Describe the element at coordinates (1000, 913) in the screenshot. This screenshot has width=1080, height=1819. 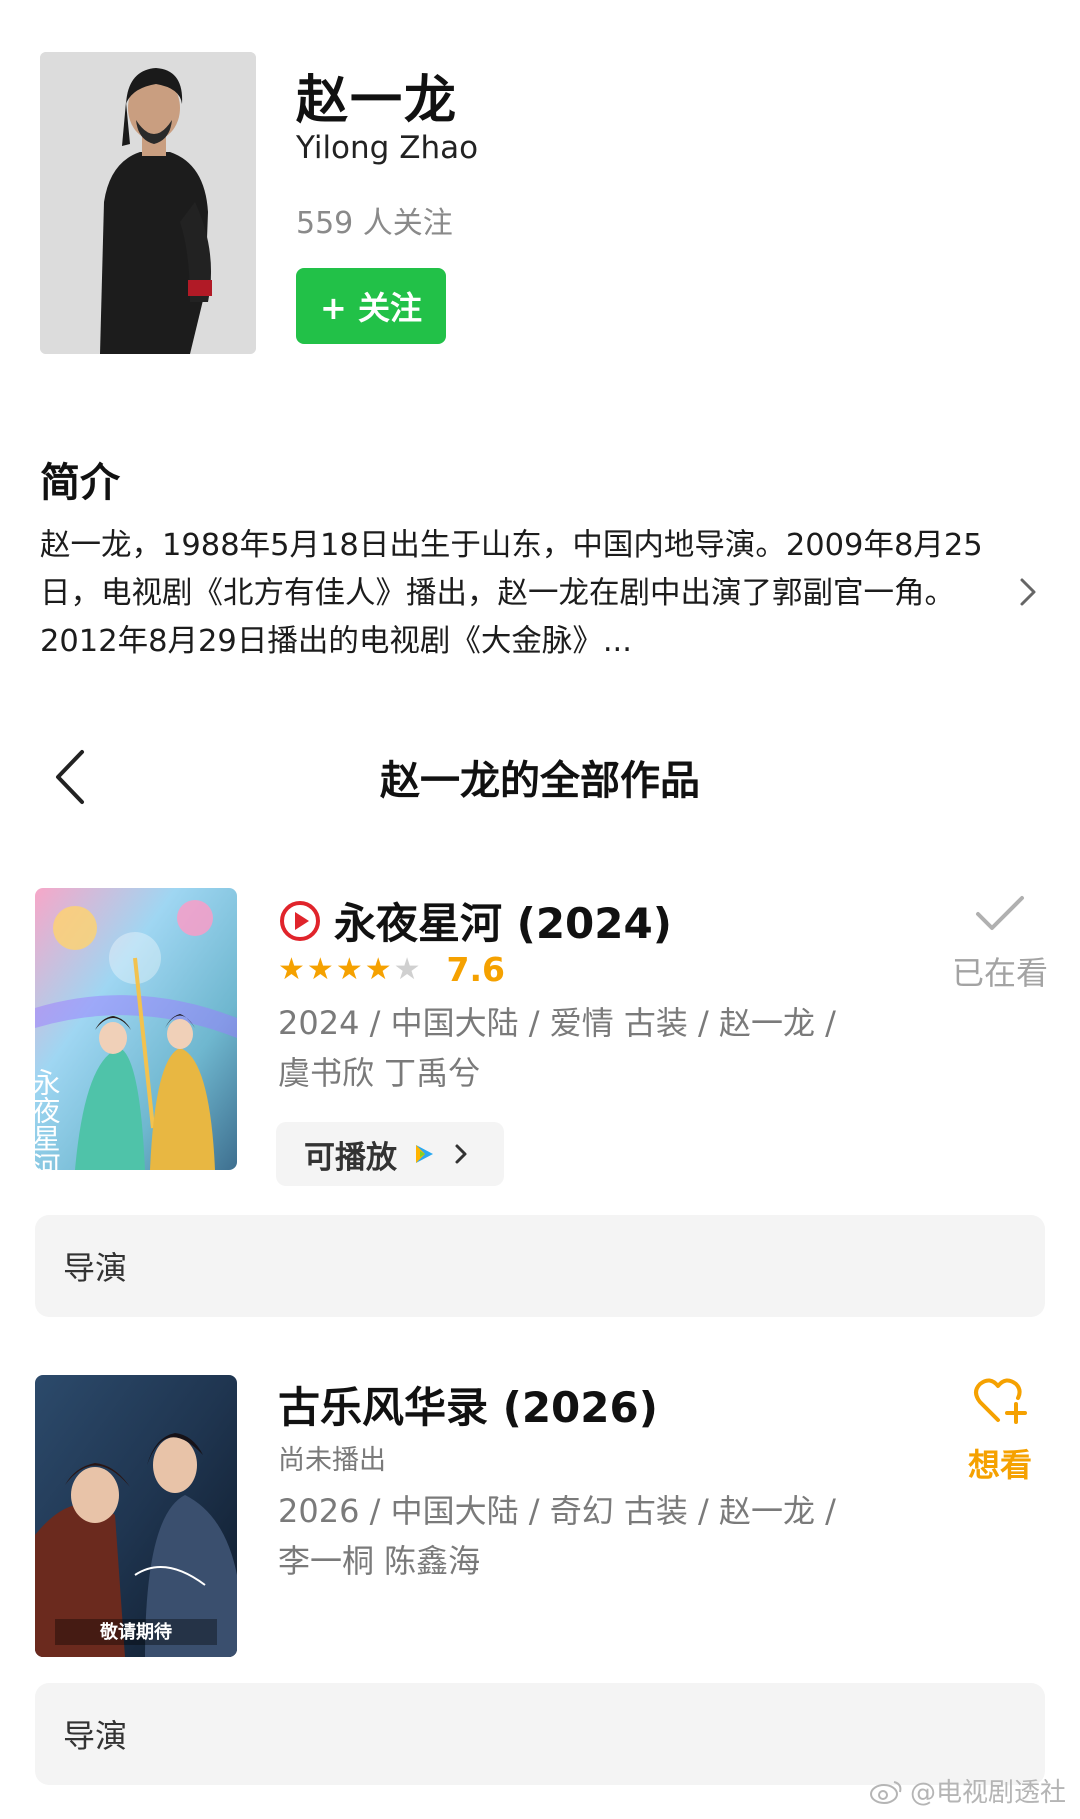
I see `check-icon` at that location.